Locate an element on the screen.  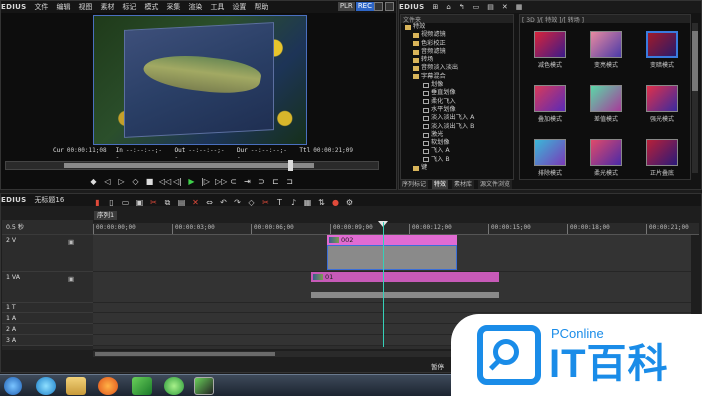
redo-icon: ↷ is located at coordinates (237, 203).